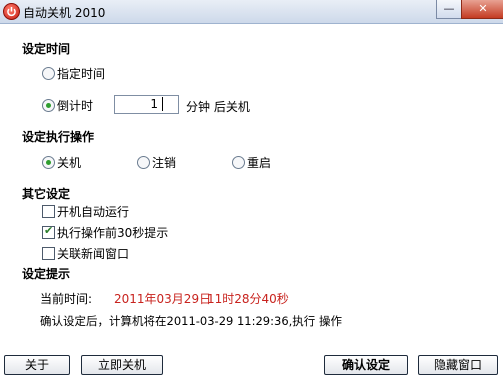 The width and height of the screenshot is (503, 382). I want to click on checkbox-remind-30s: 执行操作前30秒提示, so click(105, 232).